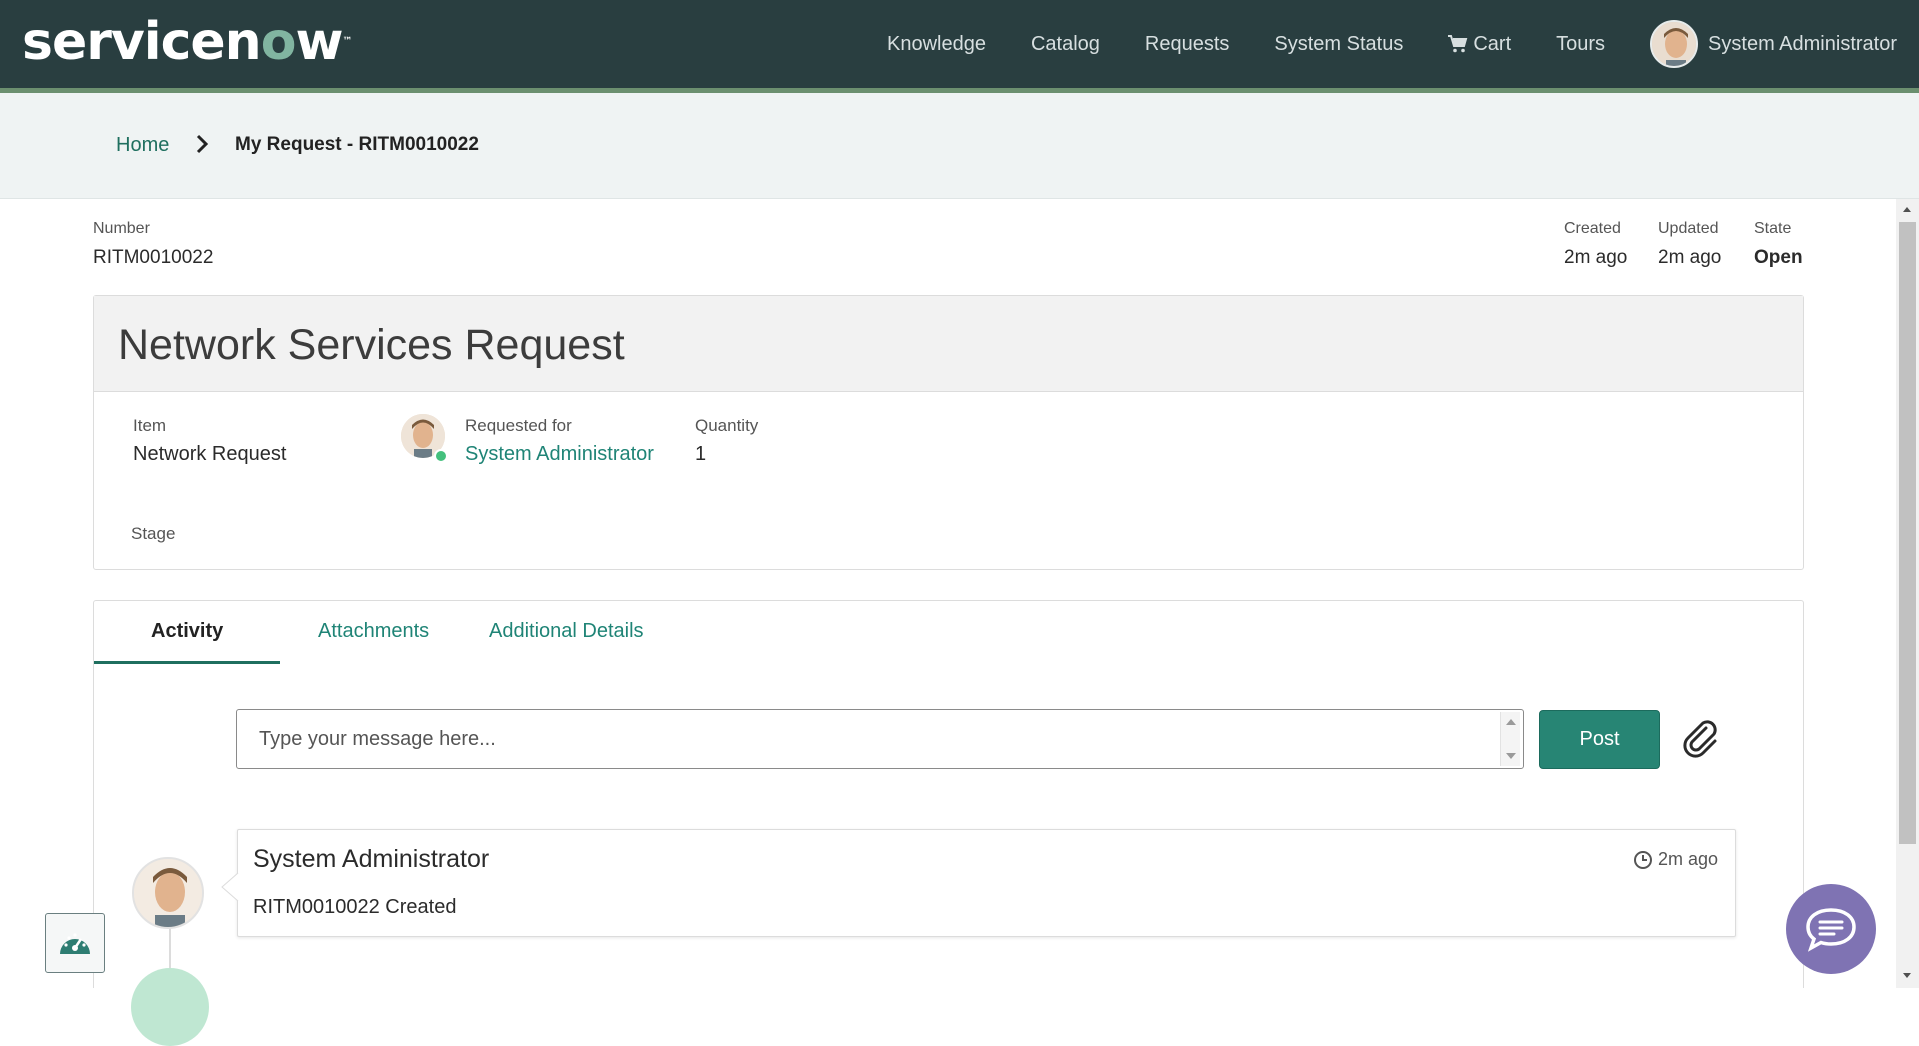  I want to click on scrollbar-thumb, so click(1907, 533).